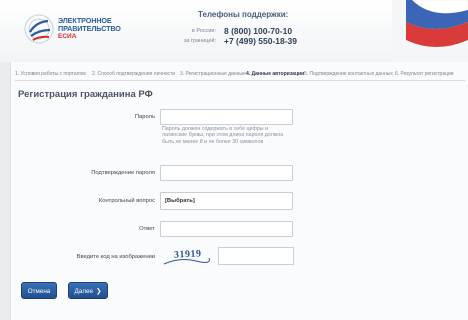 The height and width of the screenshot is (320, 468). I want to click on confirm-password-field, so click(226, 173).